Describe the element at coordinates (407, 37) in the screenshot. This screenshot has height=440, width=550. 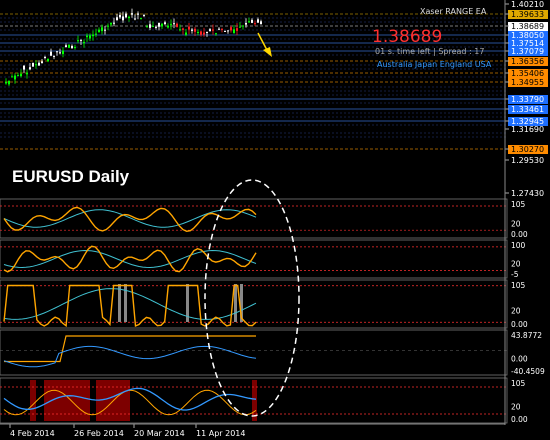
I see `current-price-readout: 1.38689` at that location.